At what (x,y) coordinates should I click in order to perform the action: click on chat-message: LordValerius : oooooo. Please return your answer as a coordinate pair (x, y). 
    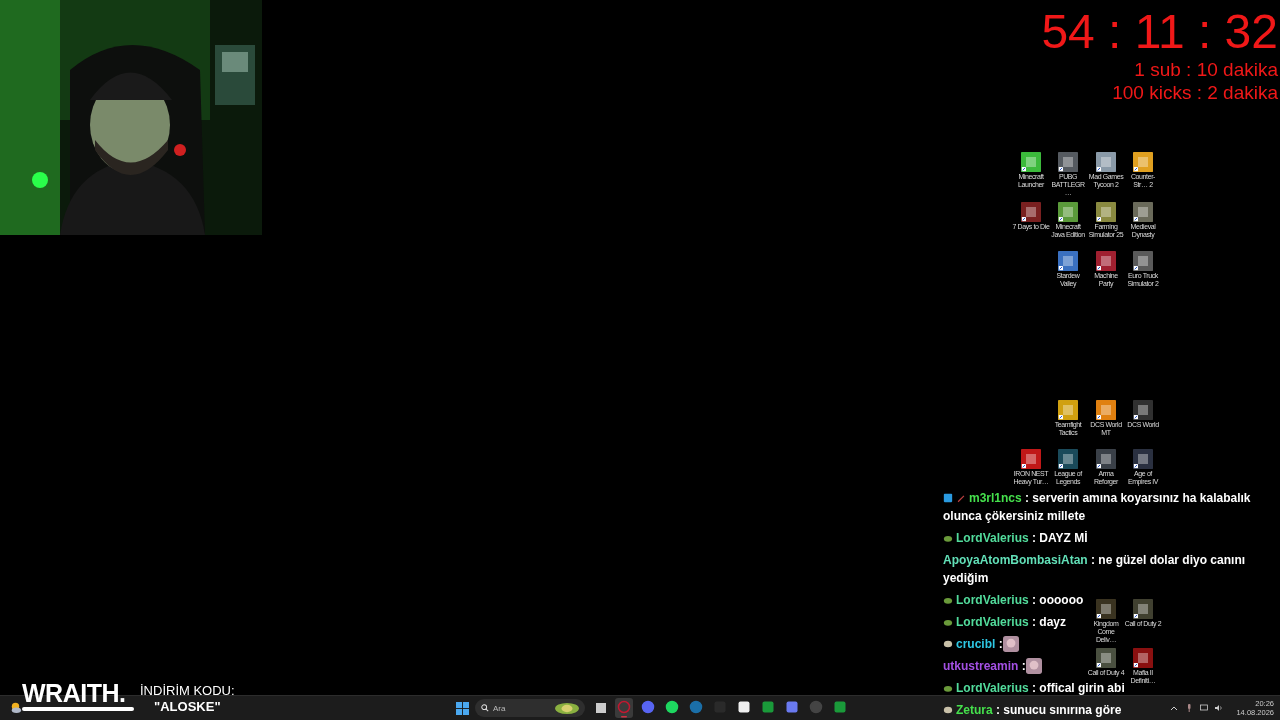
    Looking at the image, I should click on (1013, 600).